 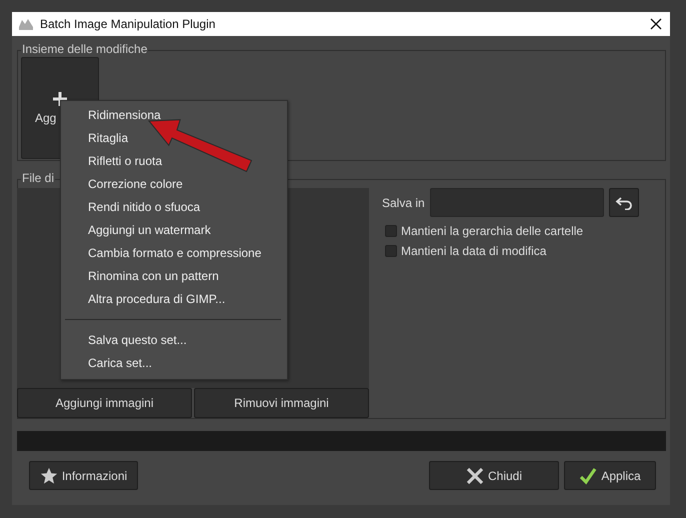 I want to click on window-title: Batch Image Manipulation Plugin, so click(x=128, y=24).